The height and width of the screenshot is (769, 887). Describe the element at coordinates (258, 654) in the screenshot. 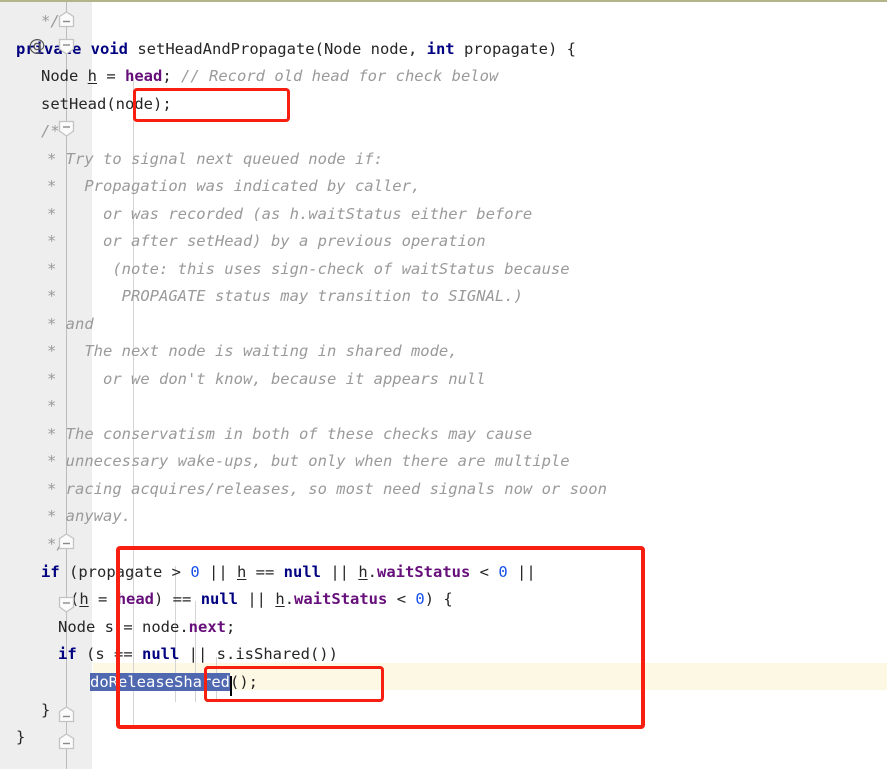

I see `code-token: || s.isShared())` at that location.